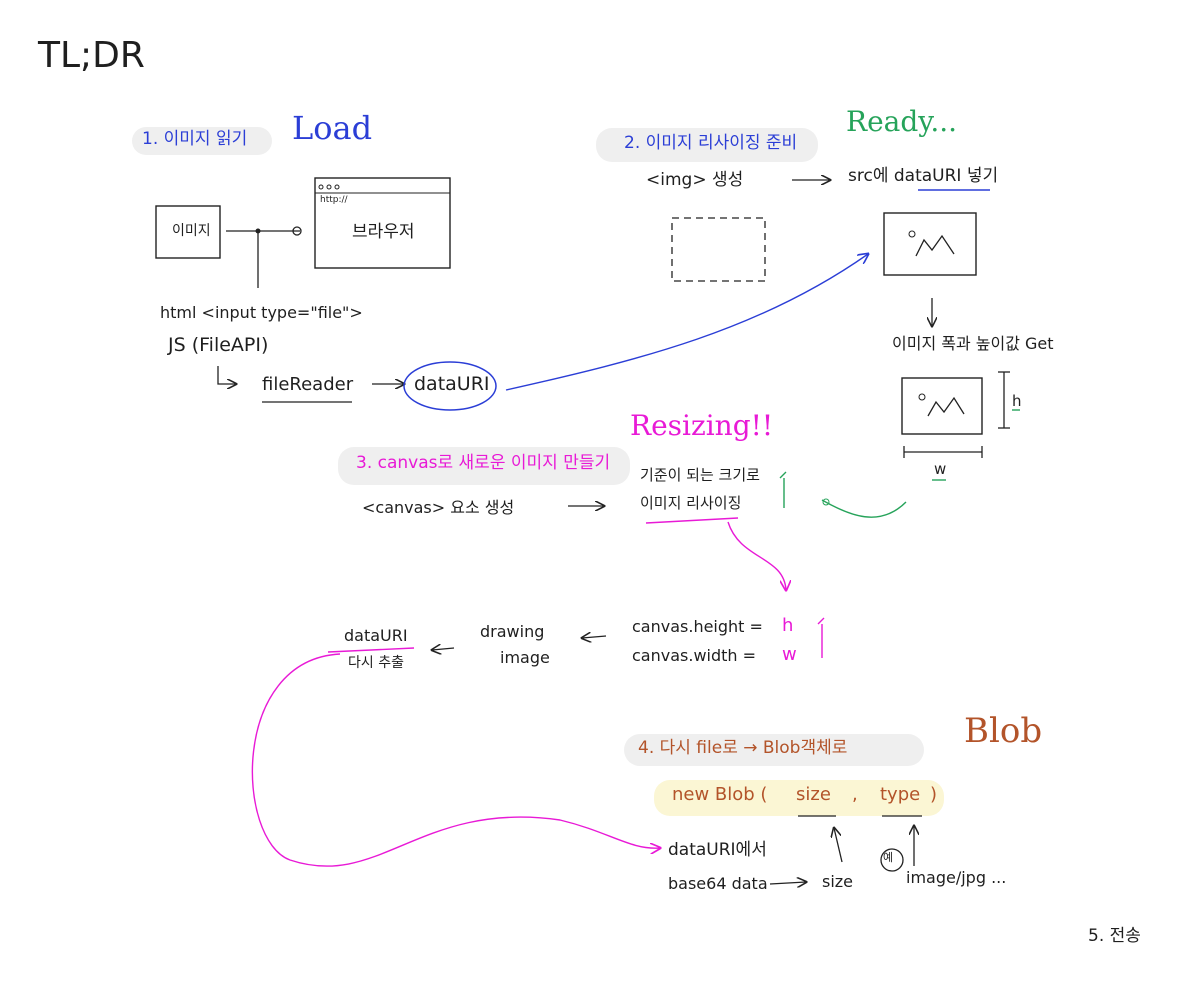 This screenshot has height=1000, width=1200. I want to click on loaded-img-box, so click(930, 244).